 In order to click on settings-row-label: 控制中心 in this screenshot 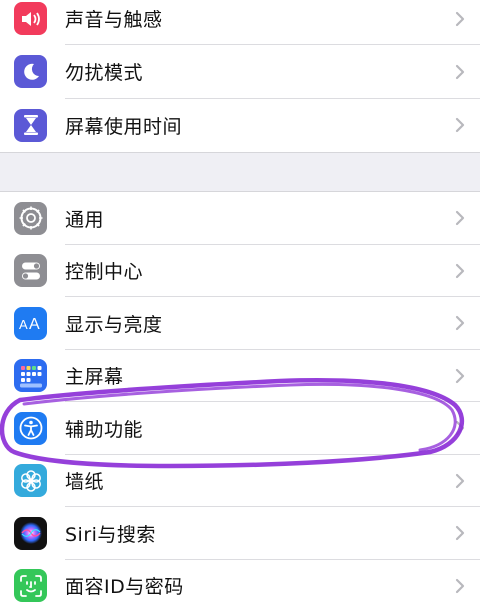, I will do `click(104, 272)`.